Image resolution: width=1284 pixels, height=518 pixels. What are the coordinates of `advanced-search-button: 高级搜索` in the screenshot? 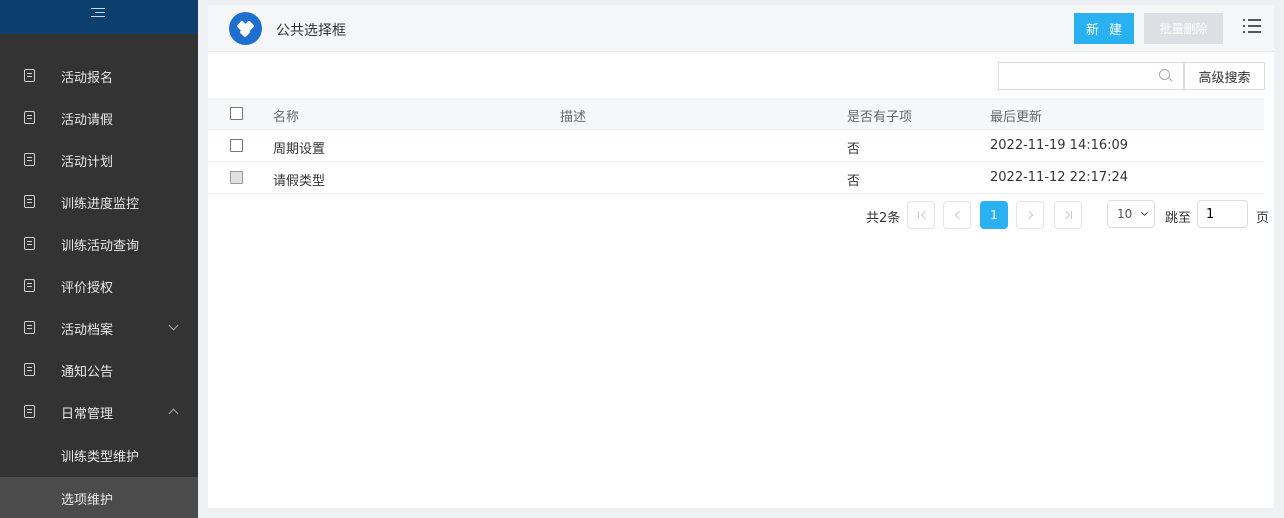 It's located at (1224, 76).